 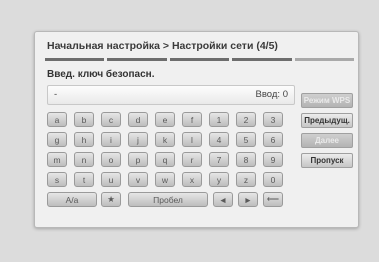 What do you see at coordinates (84, 179) in the screenshot?
I see `key-t: t` at bounding box center [84, 179].